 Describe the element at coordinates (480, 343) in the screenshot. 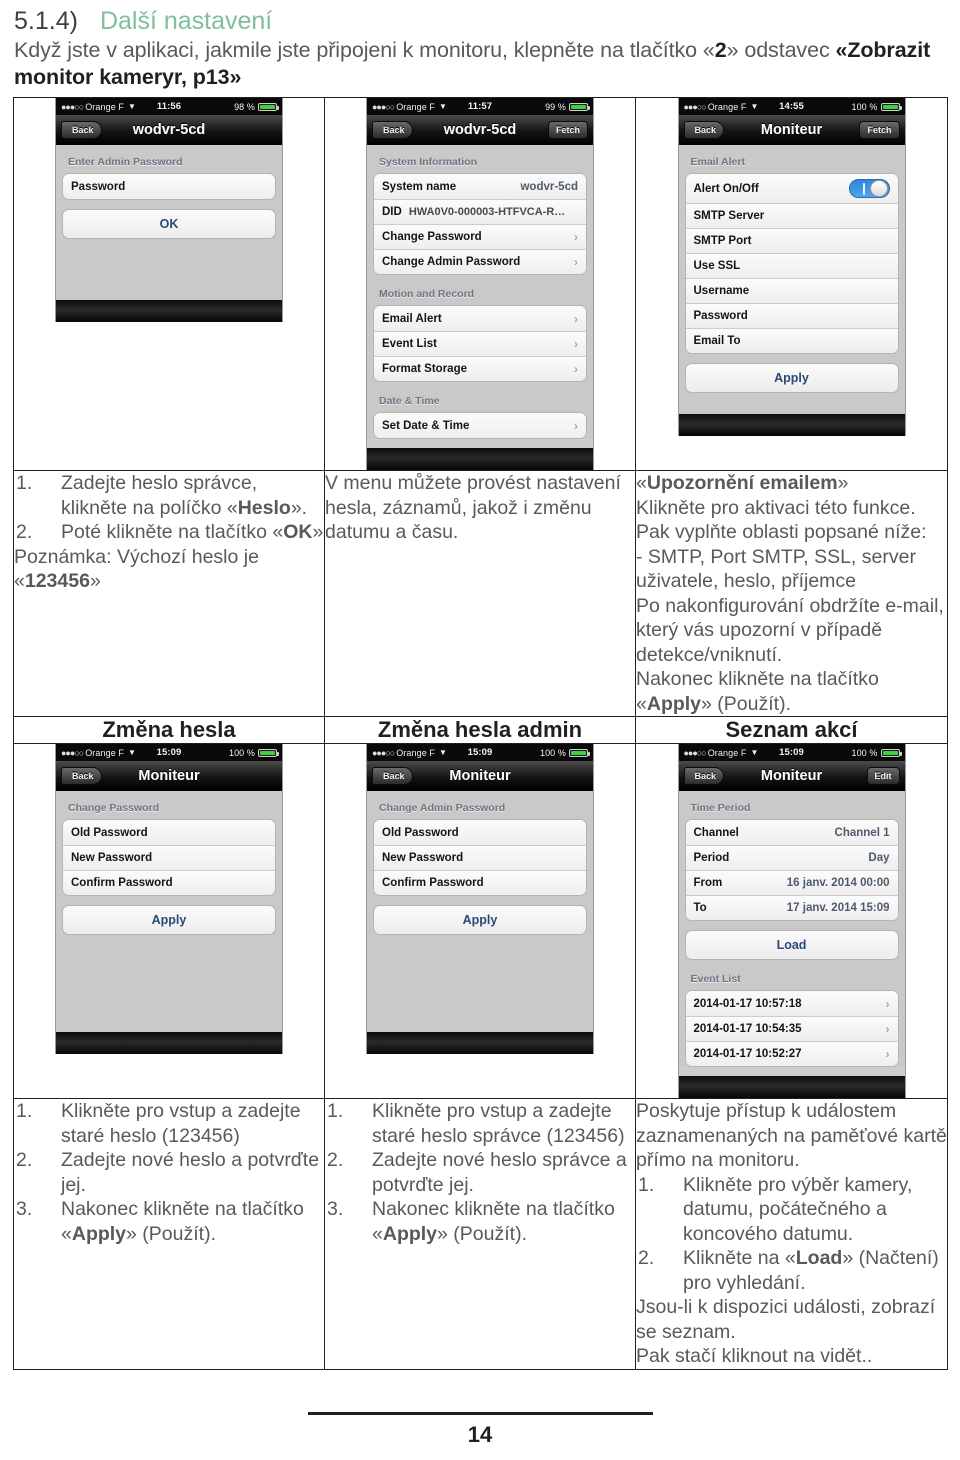

I see `table-row: Event List ›` at that location.